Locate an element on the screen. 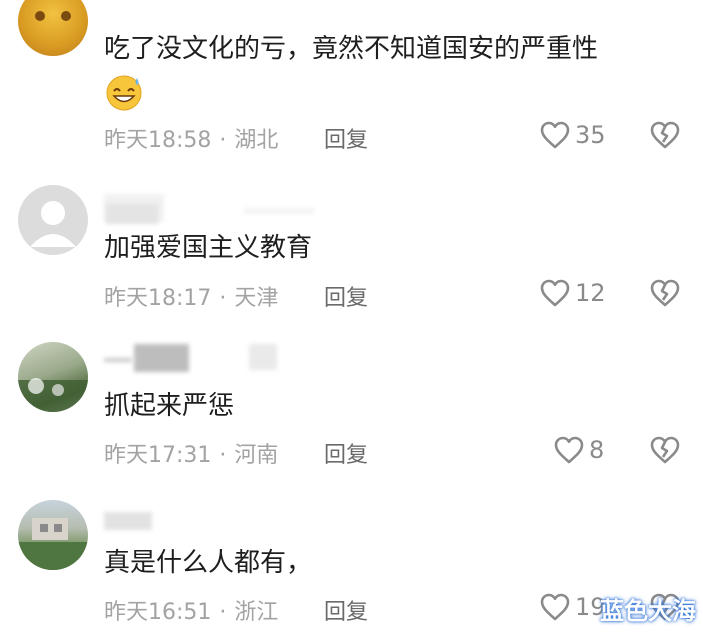 This screenshot has width=703, height=632. comment-text: 真是什么人都有， is located at coordinates (208, 563).